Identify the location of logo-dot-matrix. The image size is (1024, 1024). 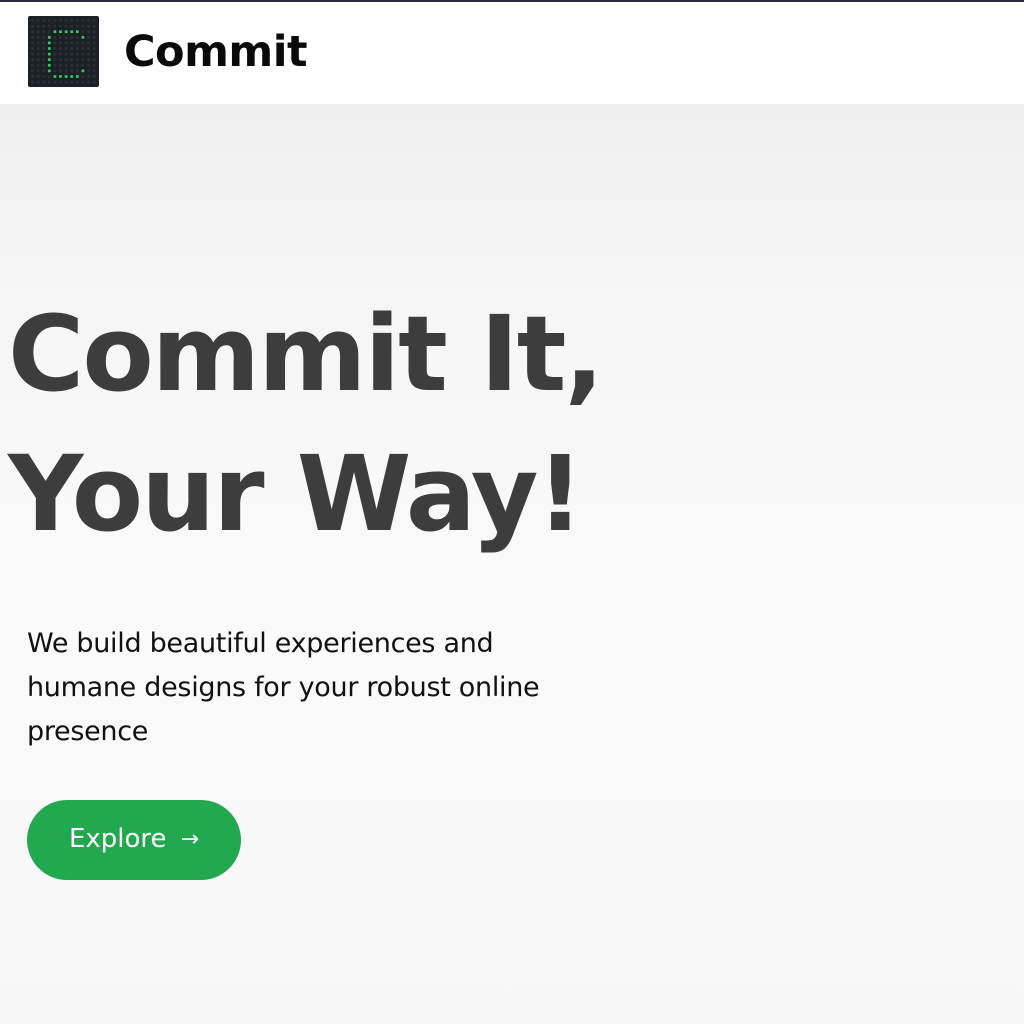
(63, 51).